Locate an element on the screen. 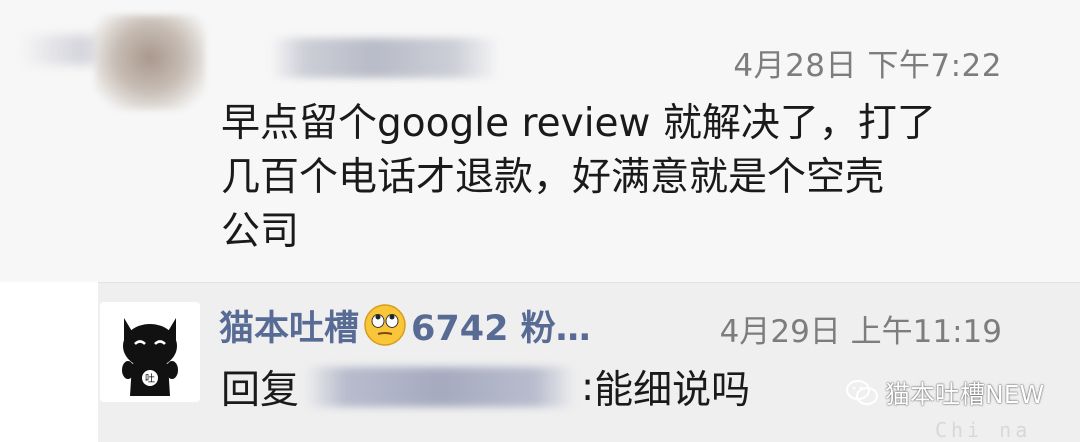 This screenshot has height=442, width=1080. comment-line: 公司 is located at coordinates (260, 231).